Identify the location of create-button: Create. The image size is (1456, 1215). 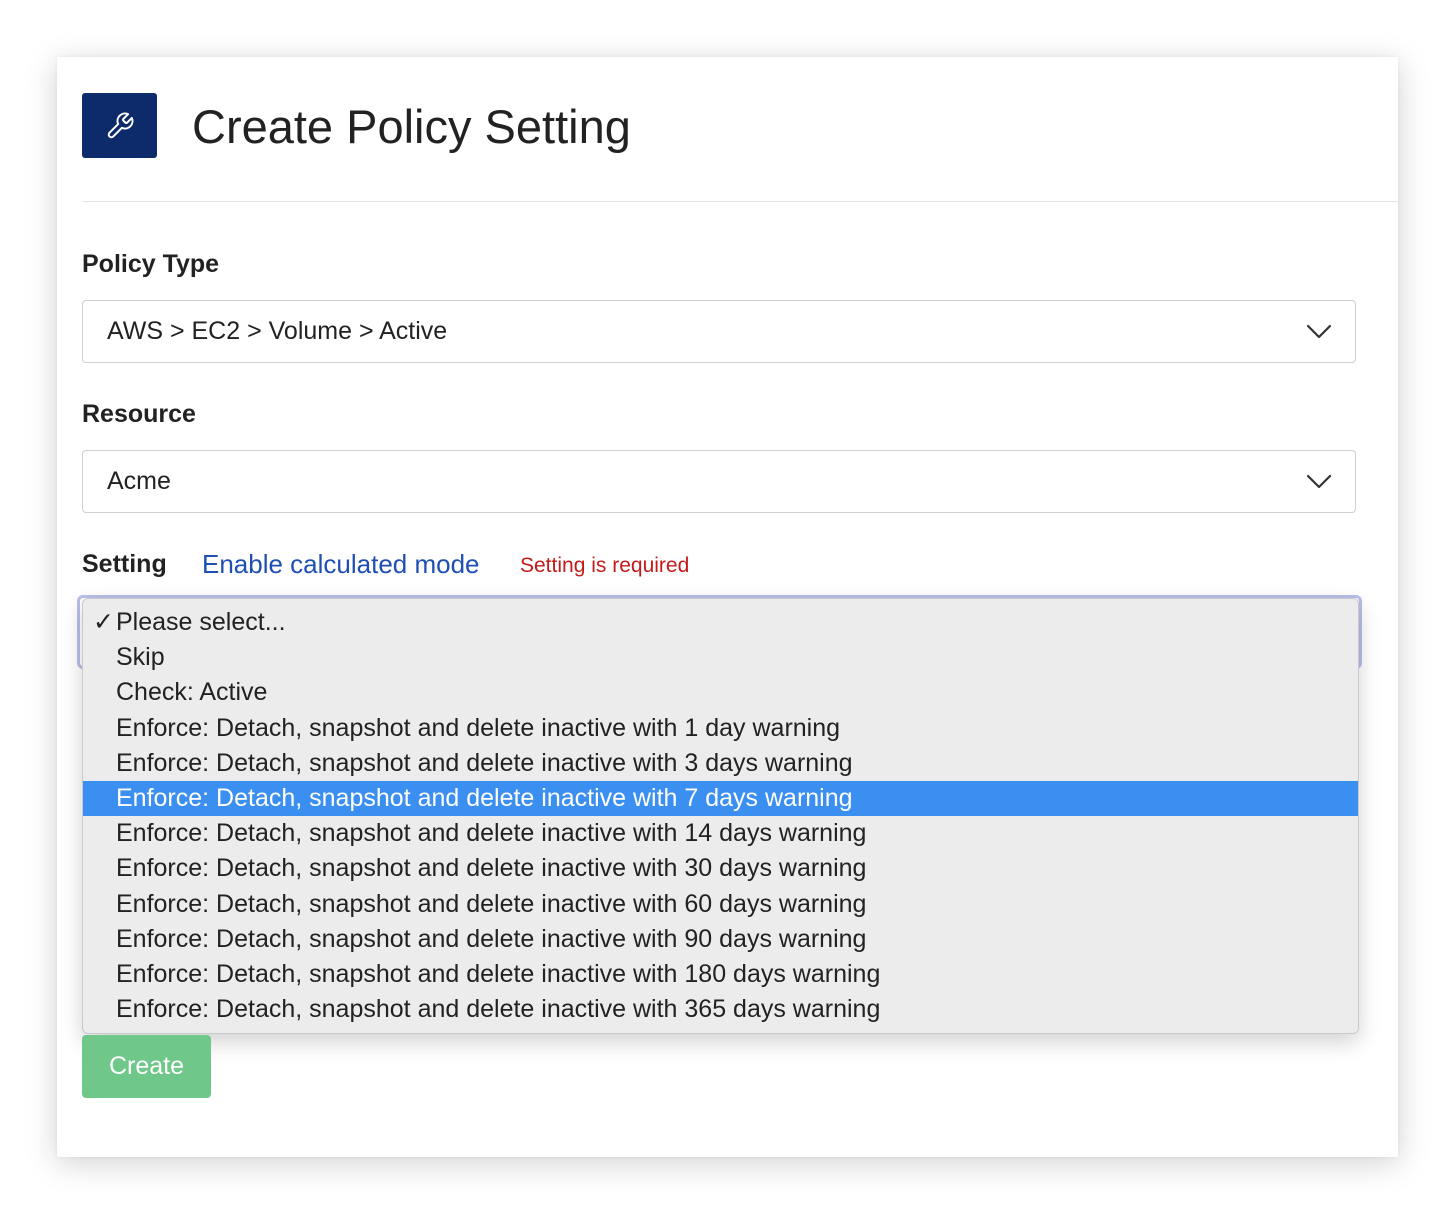
(146, 1066).